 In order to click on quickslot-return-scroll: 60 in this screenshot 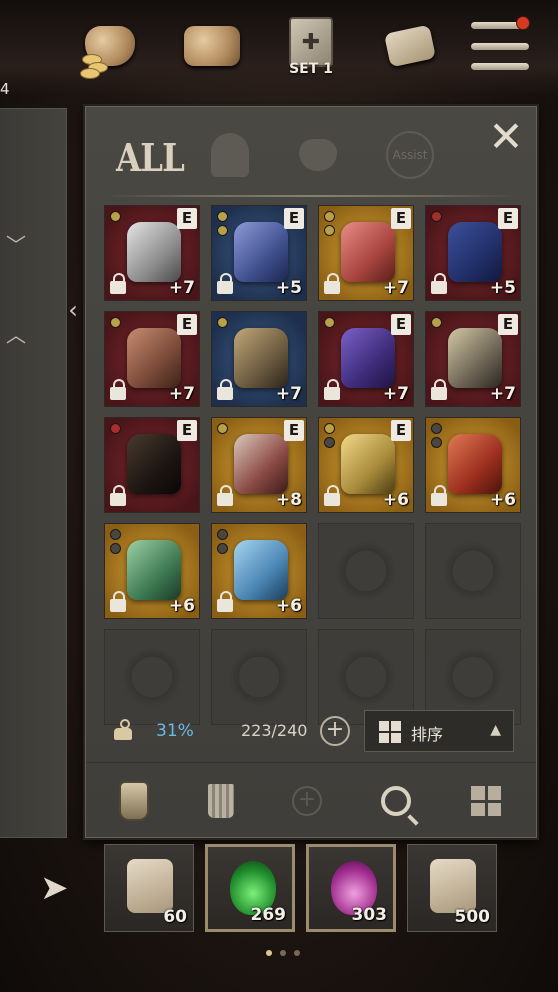, I will do `click(149, 888)`.